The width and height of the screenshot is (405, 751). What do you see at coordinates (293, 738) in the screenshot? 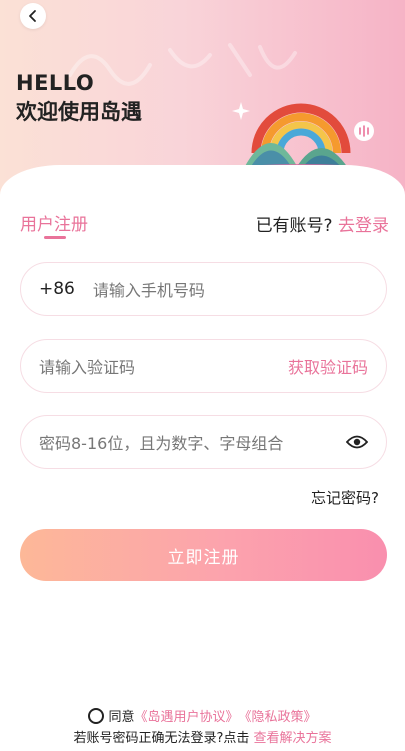
I see `view-solution-link: 查看解决方案` at bounding box center [293, 738].